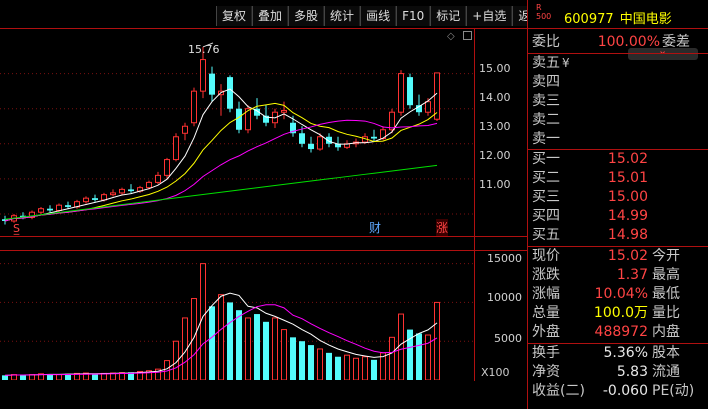 The height and width of the screenshot is (409, 708). I want to click on buy-row: 买三 15.00, so click(618, 197).